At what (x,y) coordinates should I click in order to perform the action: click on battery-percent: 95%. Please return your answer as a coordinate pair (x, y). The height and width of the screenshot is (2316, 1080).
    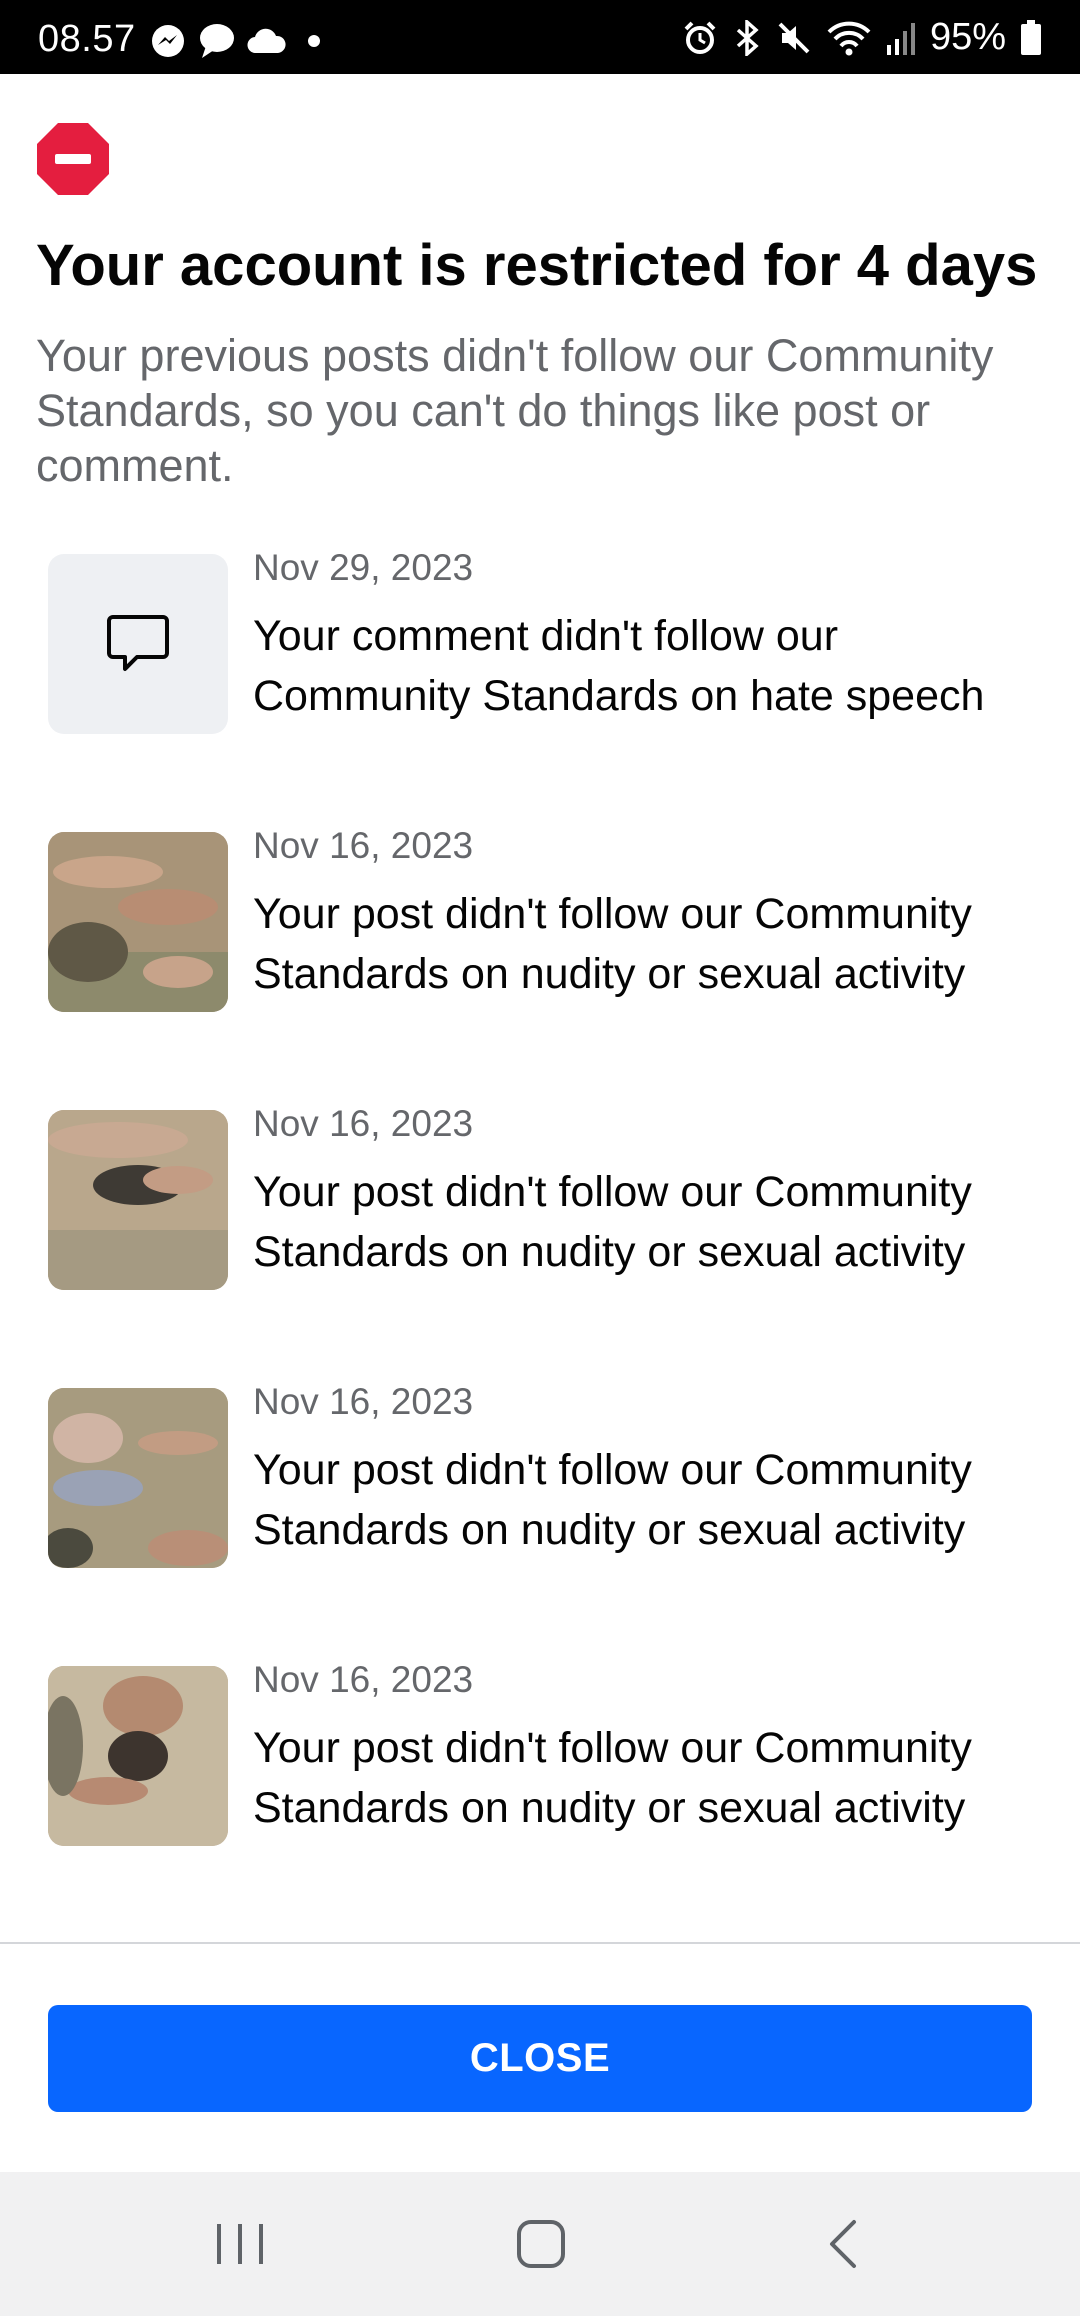
    Looking at the image, I should click on (967, 37).